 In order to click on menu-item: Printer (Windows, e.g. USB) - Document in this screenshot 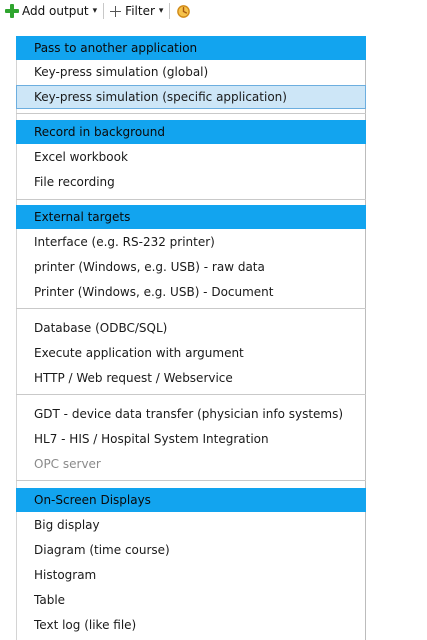, I will do `click(191, 292)`.